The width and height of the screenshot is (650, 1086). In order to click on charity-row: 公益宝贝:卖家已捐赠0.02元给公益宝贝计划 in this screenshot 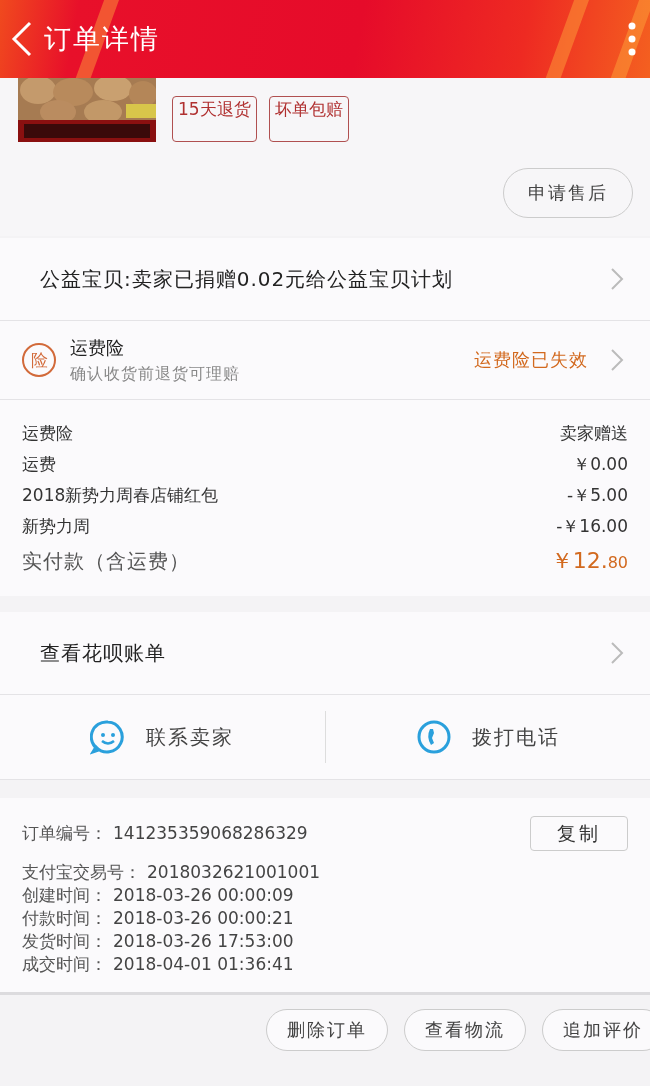, I will do `click(325, 279)`.